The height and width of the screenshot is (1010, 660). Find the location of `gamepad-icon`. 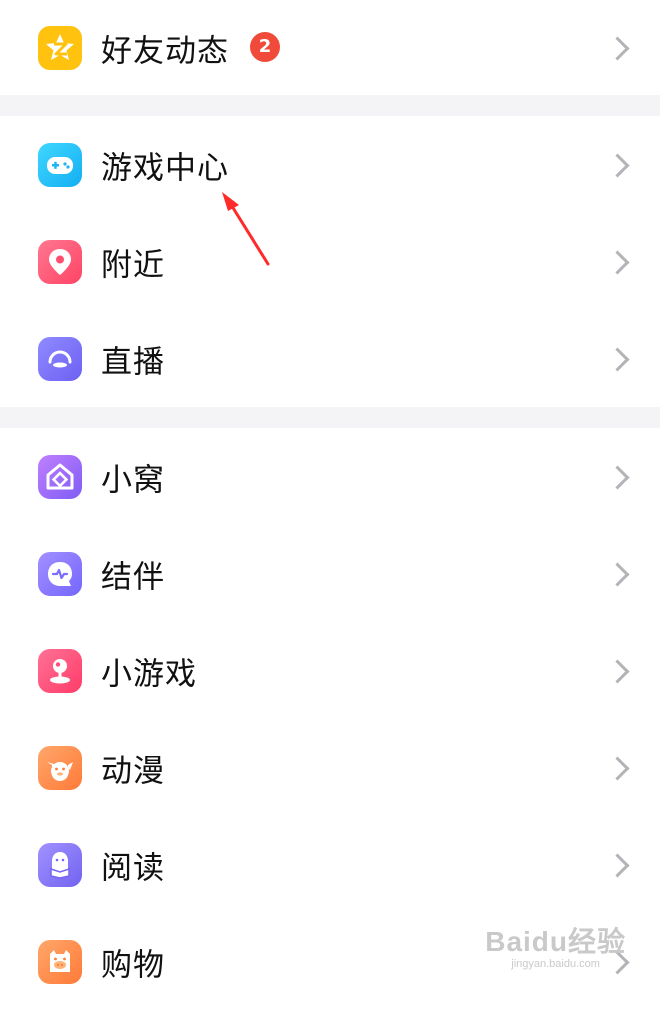

gamepad-icon is located at coordinates (60, 164).